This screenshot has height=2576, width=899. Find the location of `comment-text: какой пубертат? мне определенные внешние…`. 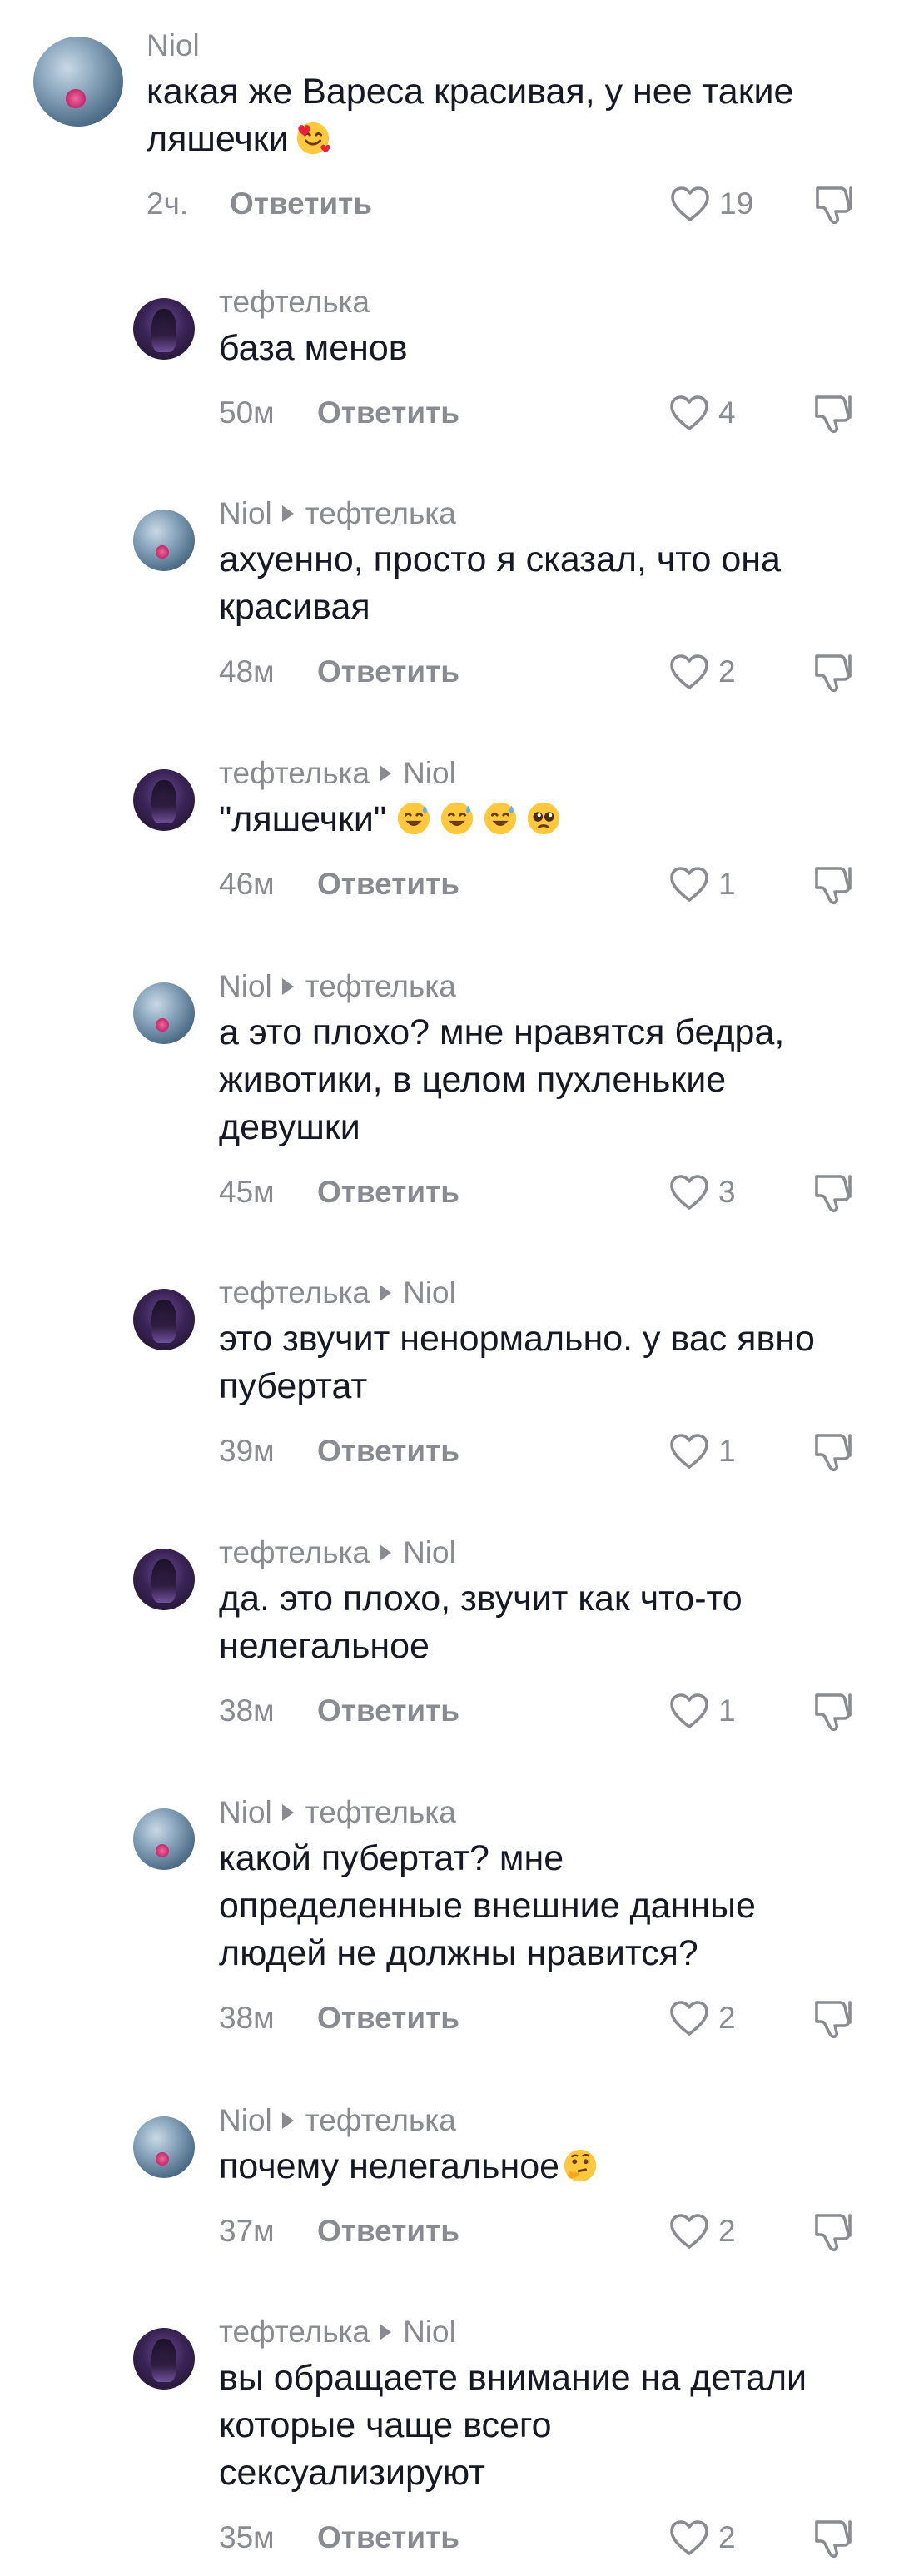

comment-text: какой пубертат? мне определенные внешние… is located at coordinates (488, 1905).